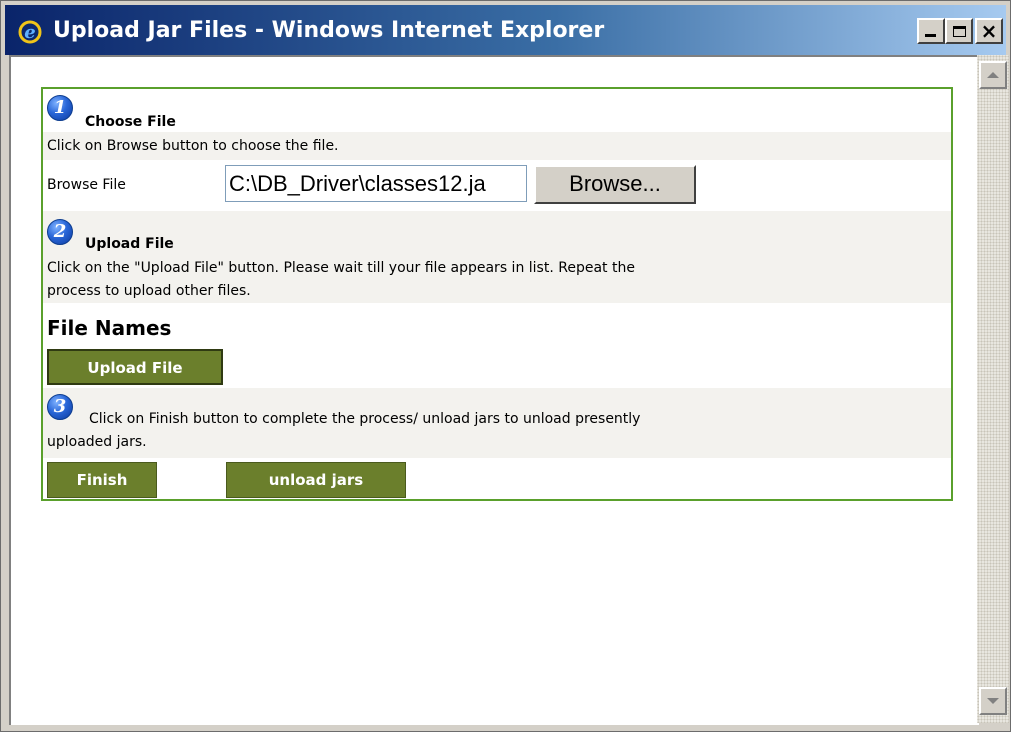 This screenshot has height=732, width=1011. Describe the element at coordinates (60, 407) in the screenshot. I see `step-3-icon: 3` at that location.